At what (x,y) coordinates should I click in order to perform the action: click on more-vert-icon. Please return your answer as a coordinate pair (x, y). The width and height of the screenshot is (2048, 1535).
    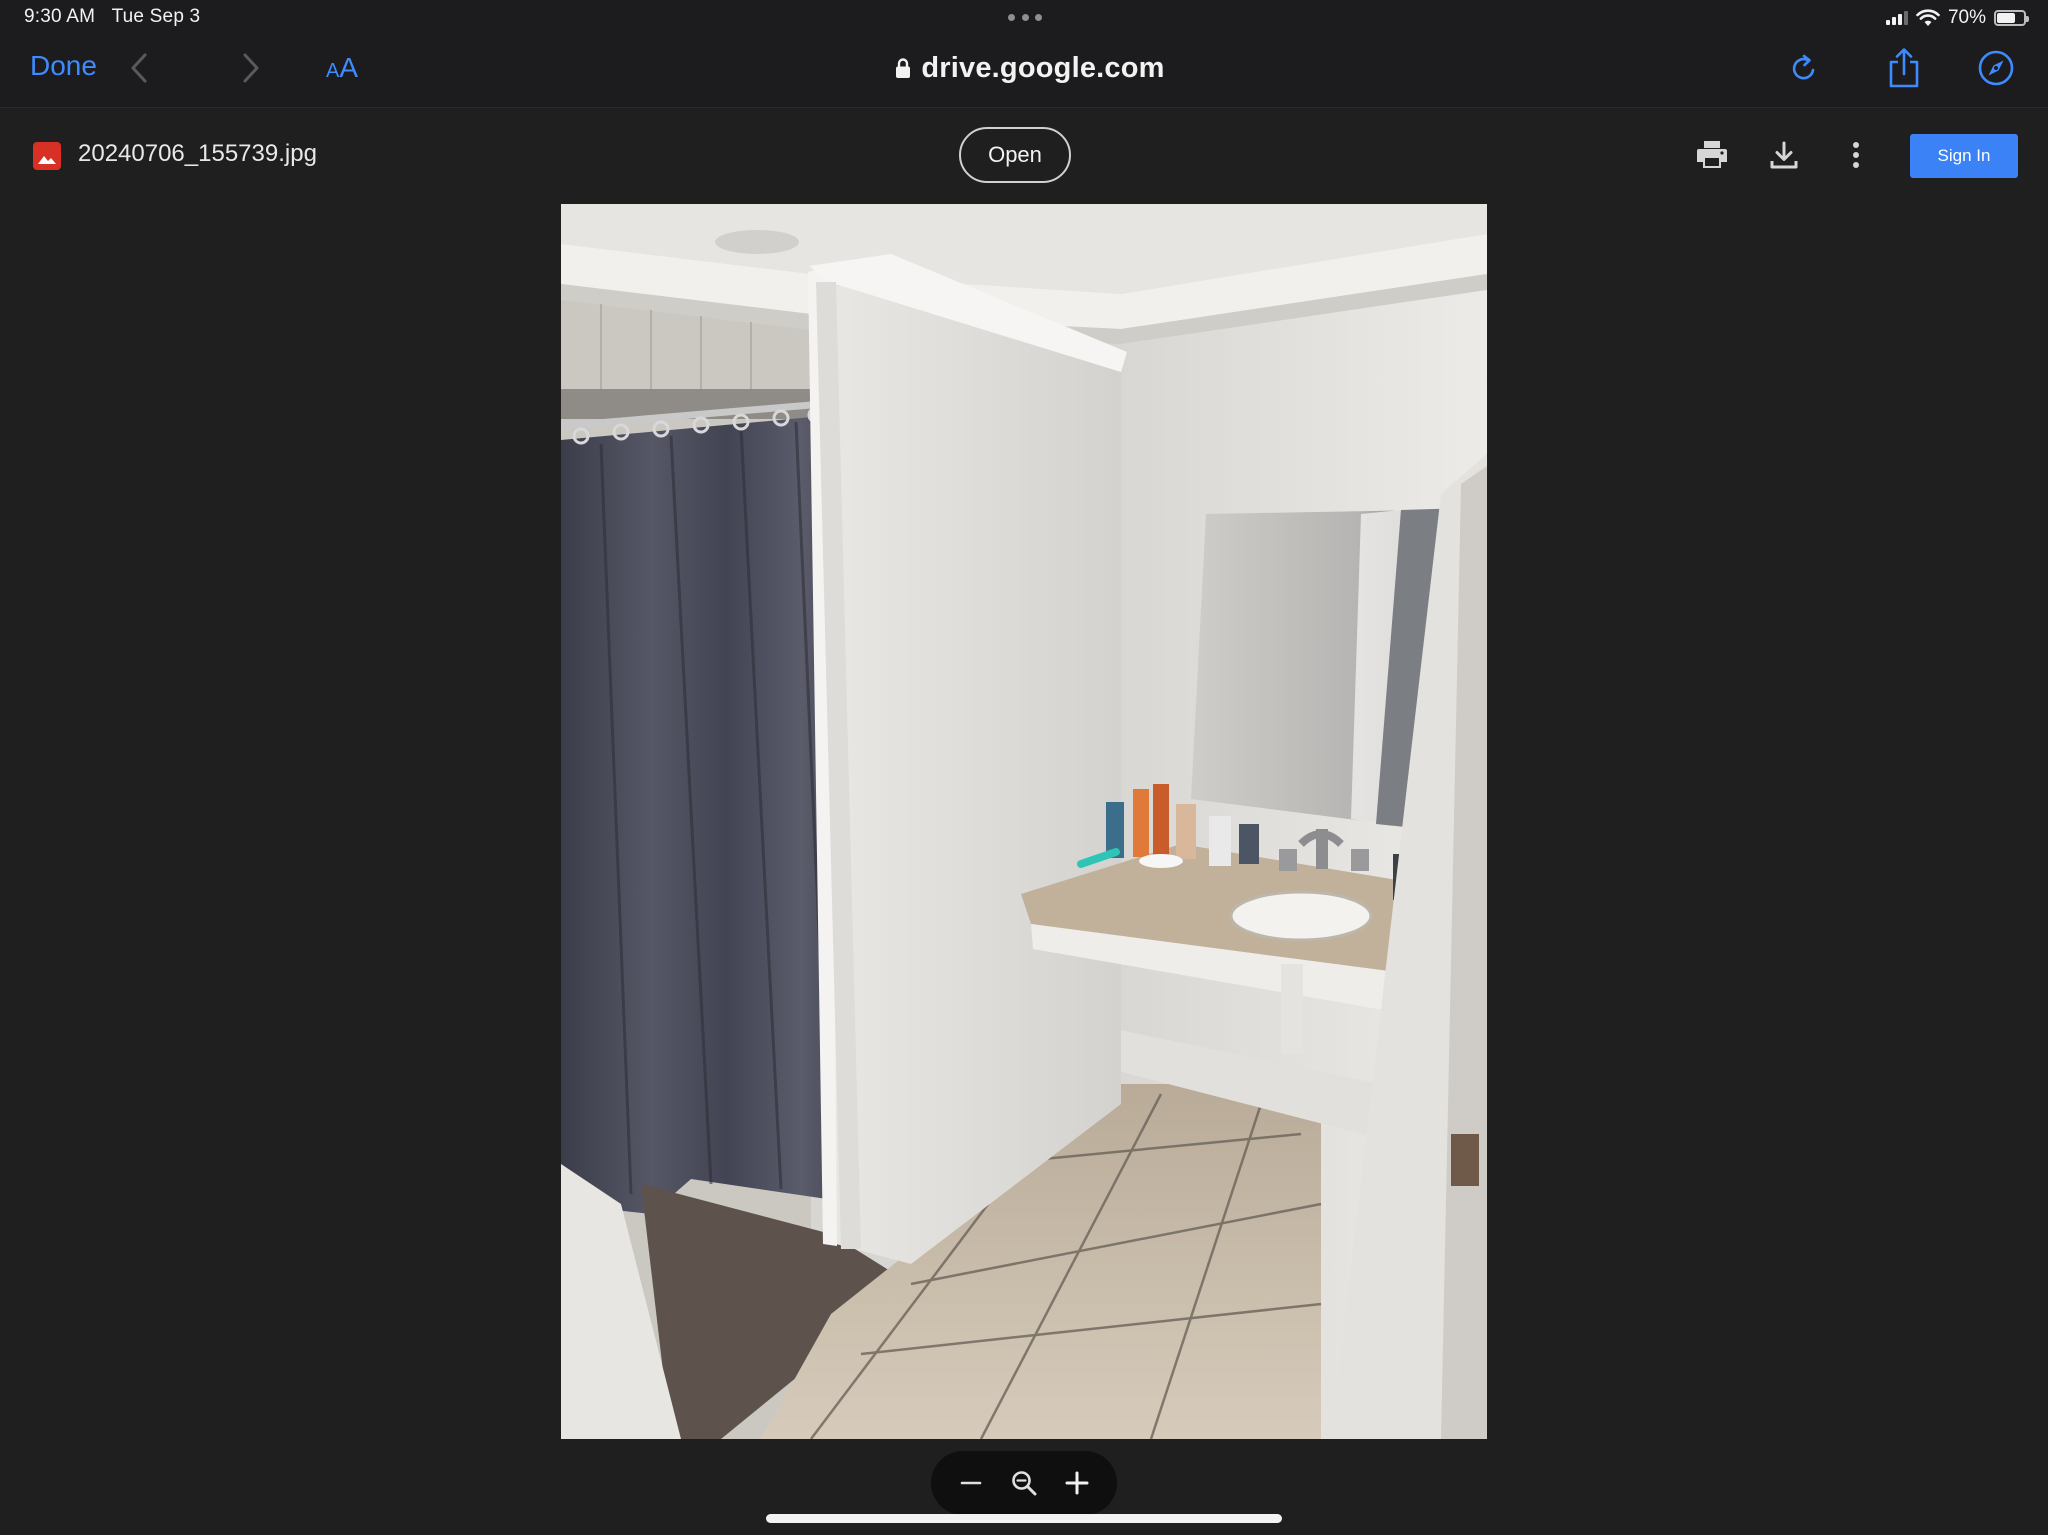
    Looking at the image, I should click on (1856, 155).